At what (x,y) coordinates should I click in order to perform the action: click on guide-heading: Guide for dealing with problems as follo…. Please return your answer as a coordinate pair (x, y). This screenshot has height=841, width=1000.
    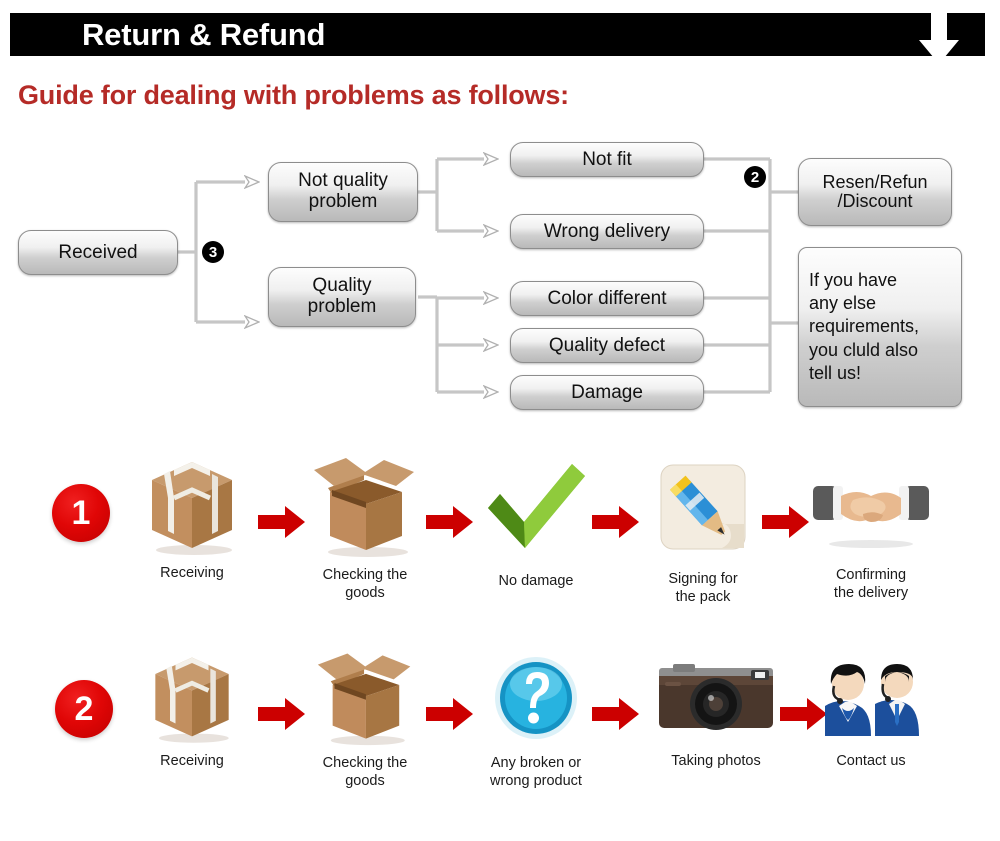
    Looking at the image, I should click on (293, 95).